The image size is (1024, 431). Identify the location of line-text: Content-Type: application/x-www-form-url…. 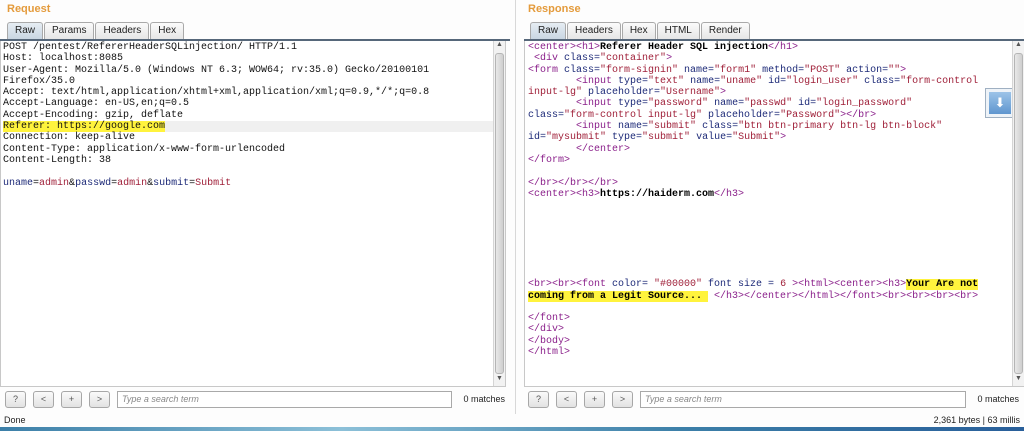
(144, 149).